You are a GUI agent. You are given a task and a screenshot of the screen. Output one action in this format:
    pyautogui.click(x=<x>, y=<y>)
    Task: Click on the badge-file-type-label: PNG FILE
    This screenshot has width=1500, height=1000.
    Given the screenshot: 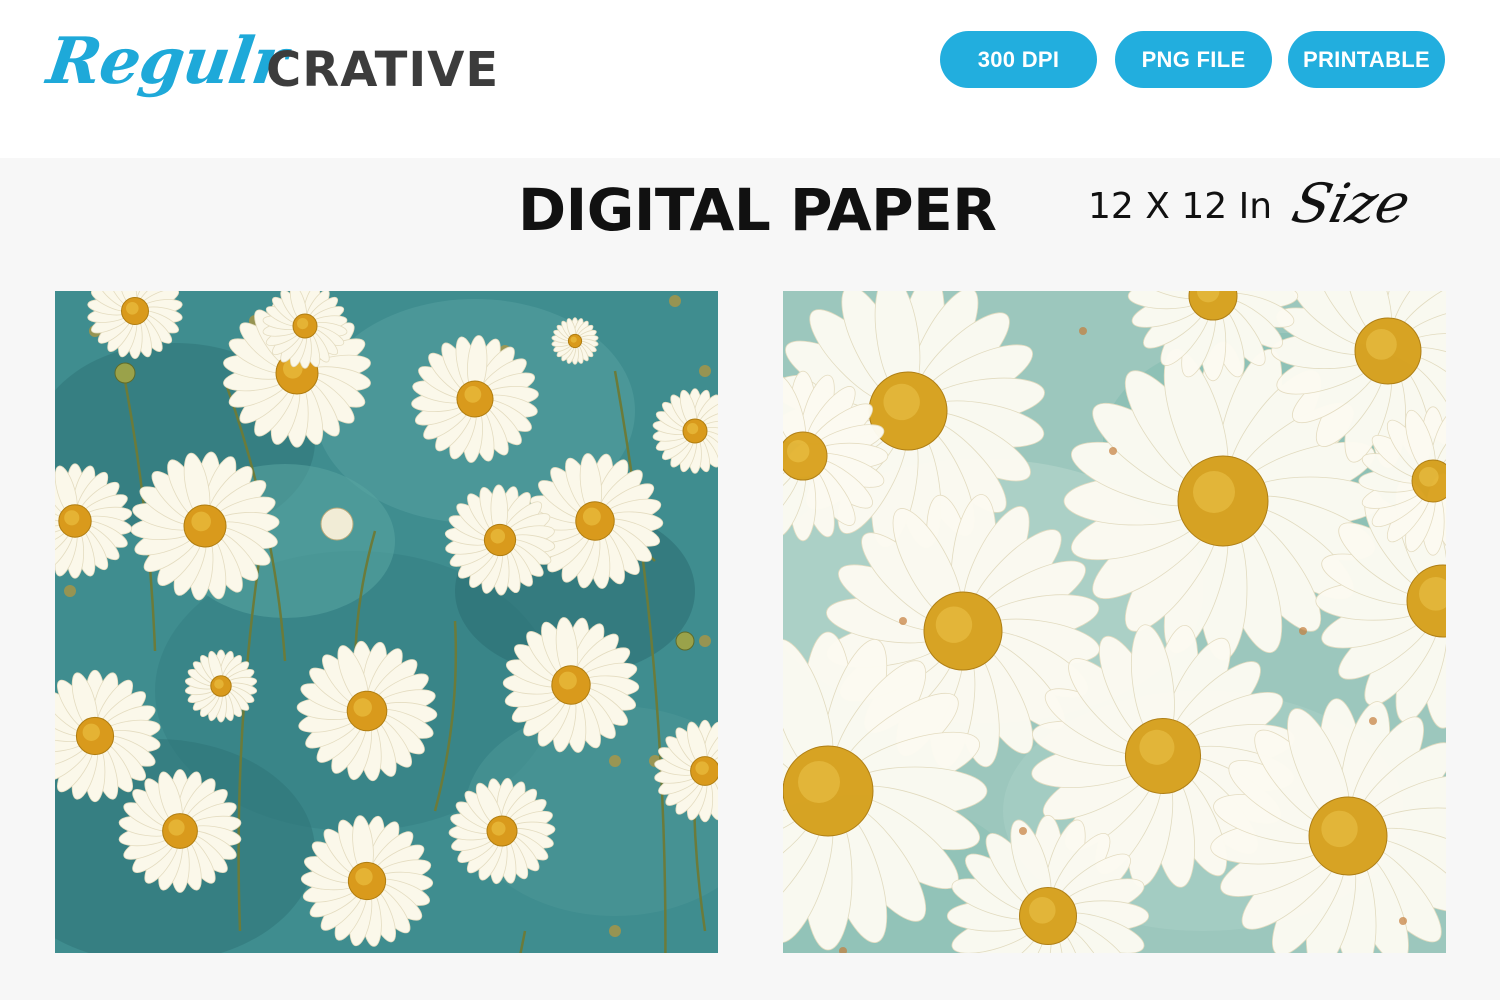 What is the action you would take?
    pyautogui.click(x=1193, y=59)
    